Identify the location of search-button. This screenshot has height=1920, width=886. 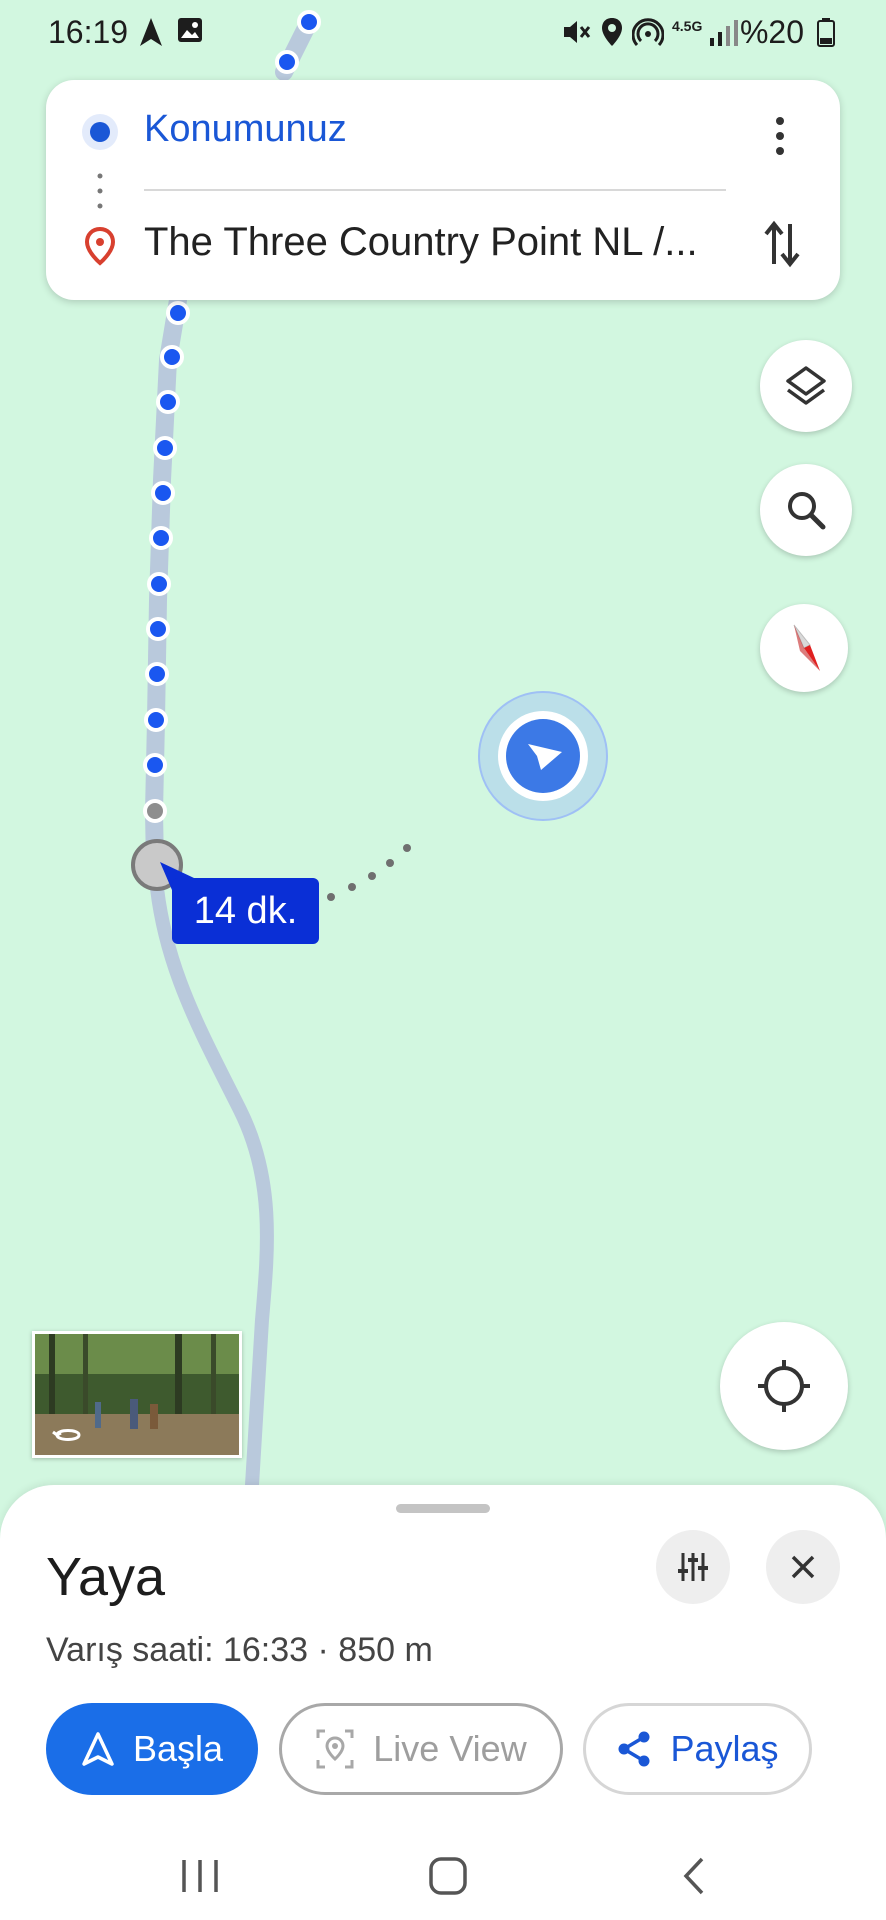
(806, 510).